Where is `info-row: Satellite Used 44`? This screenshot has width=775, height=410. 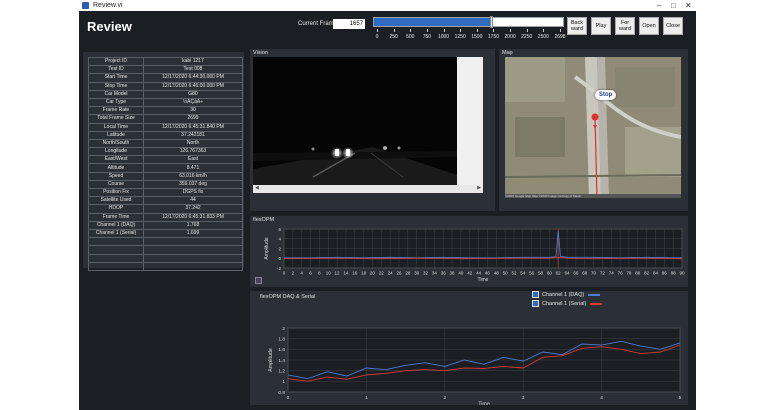
info-row: Satellite Used 44 is located at coordinates (165, 201).